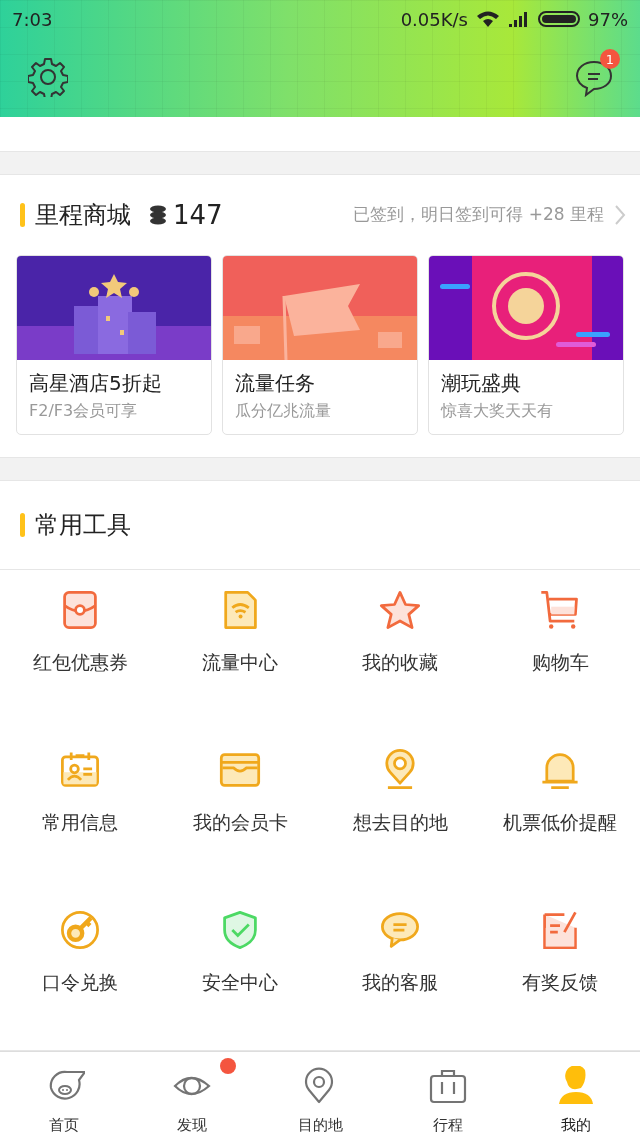 The height and width of the screenshot is (1138, 640). I want to click on promo-subtitle: F2/F3会员可享, so click(84, 411).